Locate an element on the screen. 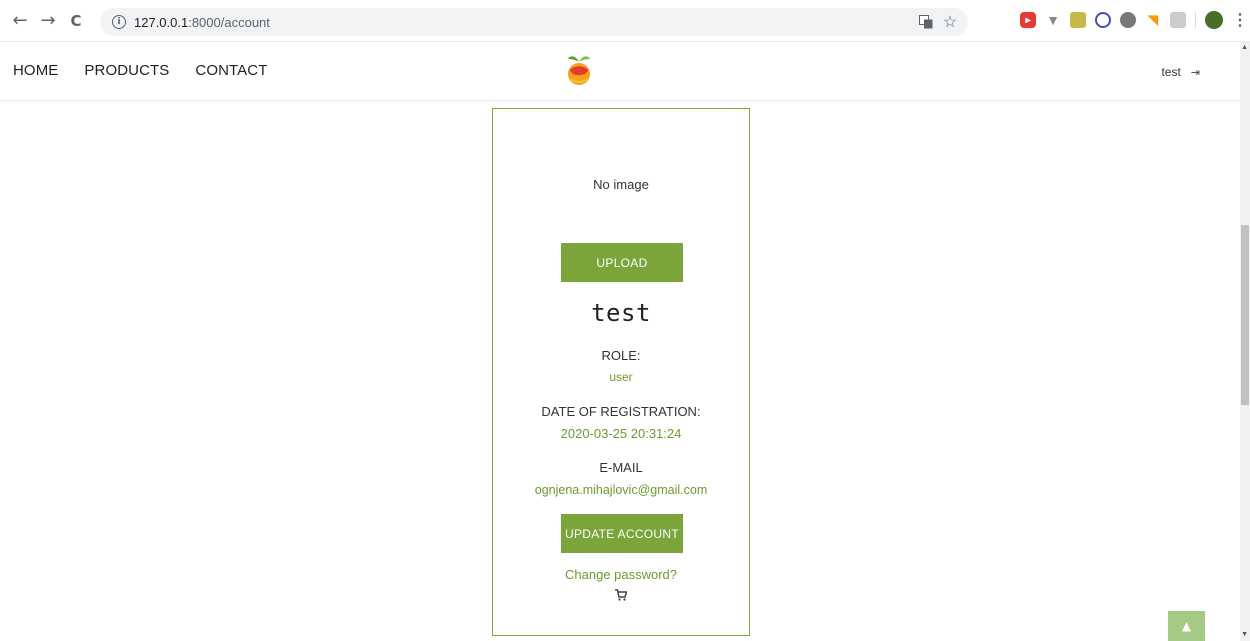  no-image-placeholder: No image is located at coordinates (621, 184).